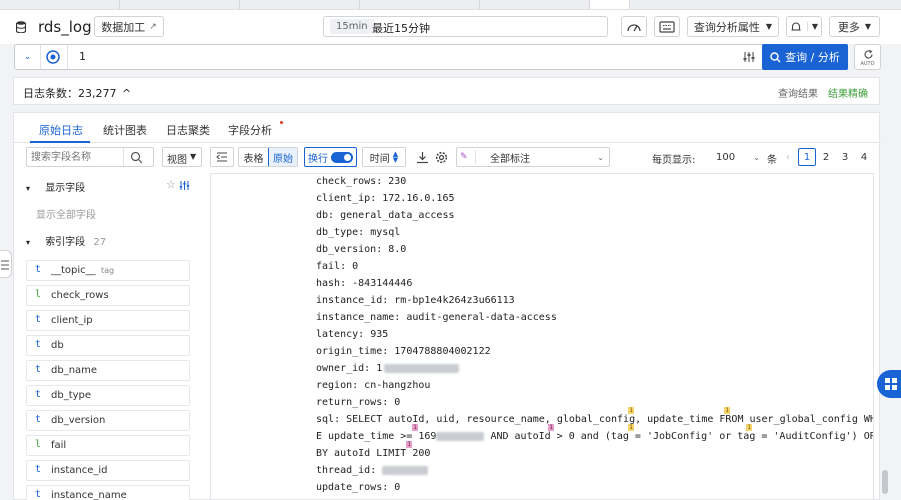  Describe the element at coordinates (108, 345) in the screenshot. I see `field-item: t db` at that location.